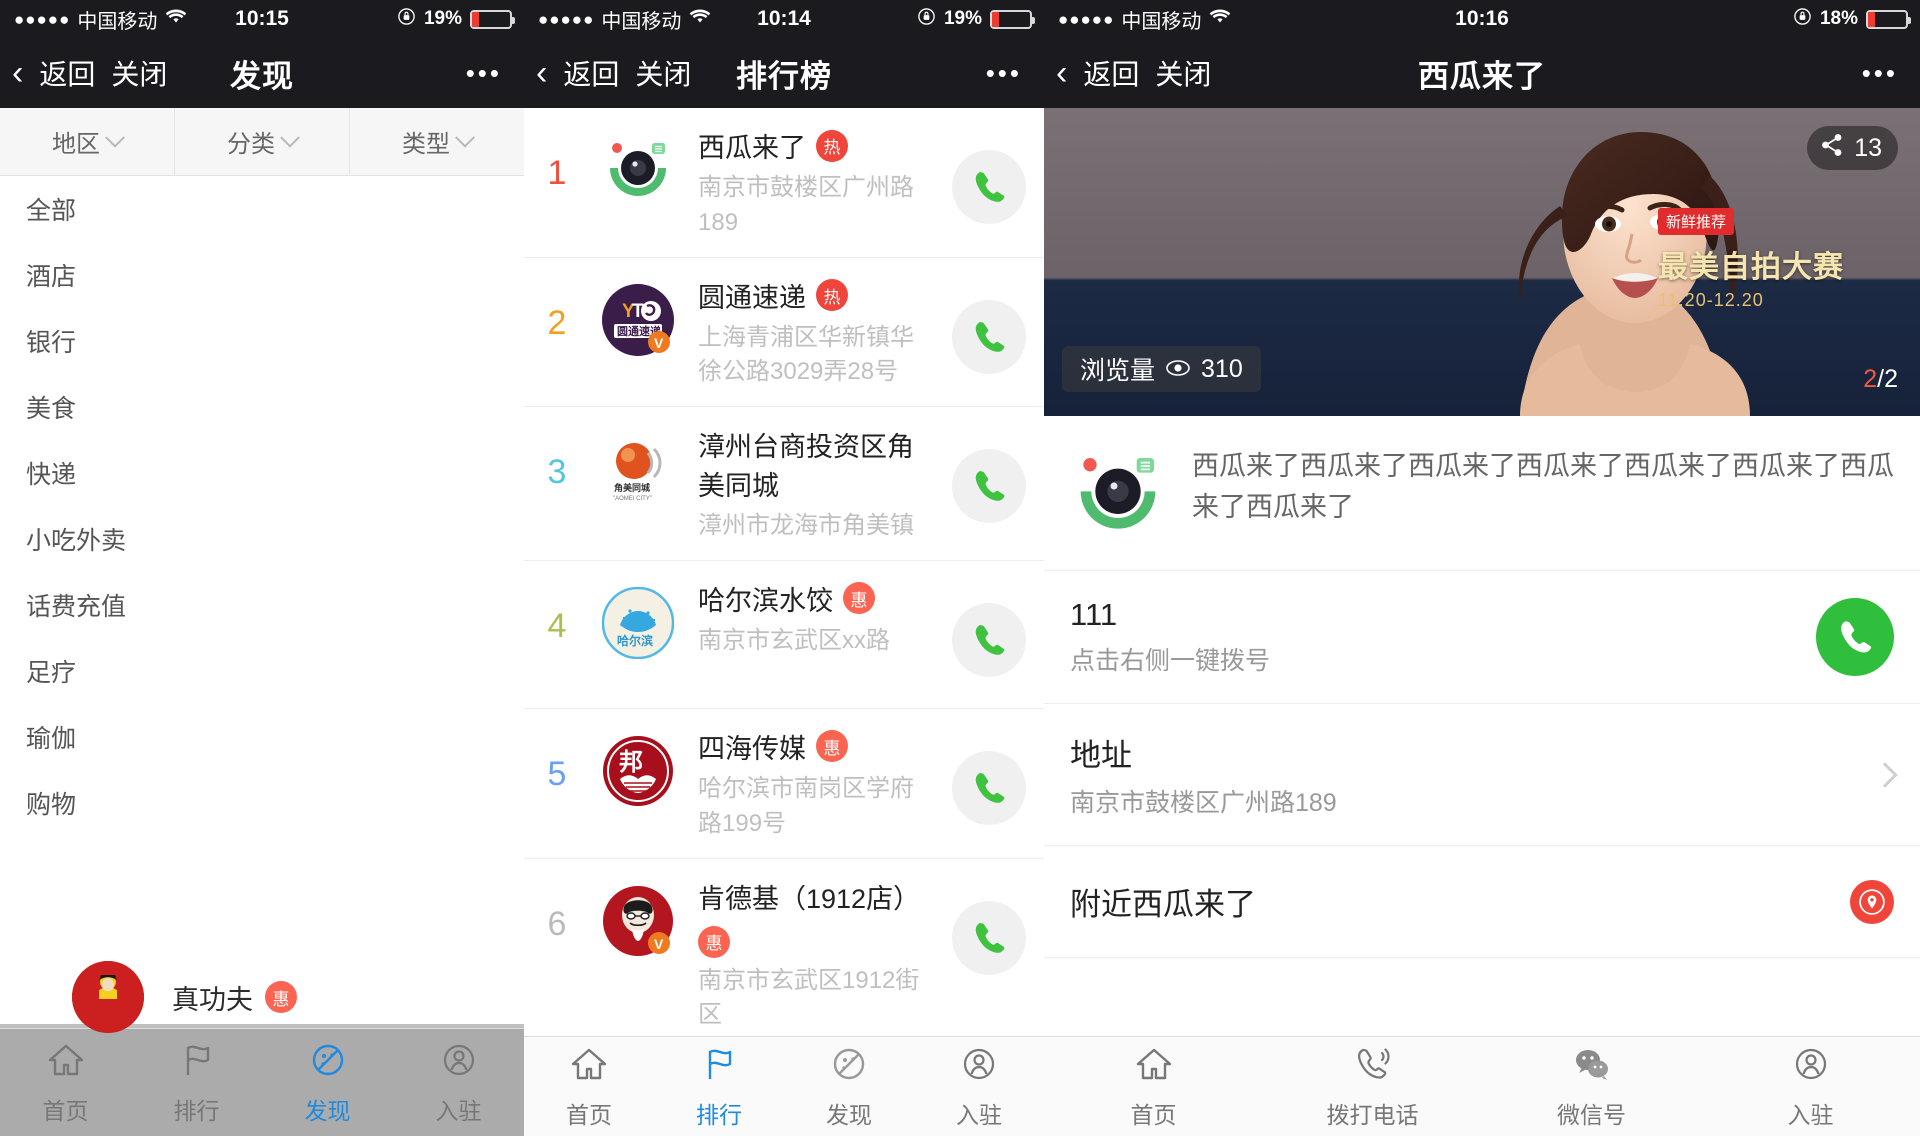 The image size is (1920, 1136). Describe the element at coordinates (262, 275) in the screenshot. I see `list-item: 酒店` at that location.